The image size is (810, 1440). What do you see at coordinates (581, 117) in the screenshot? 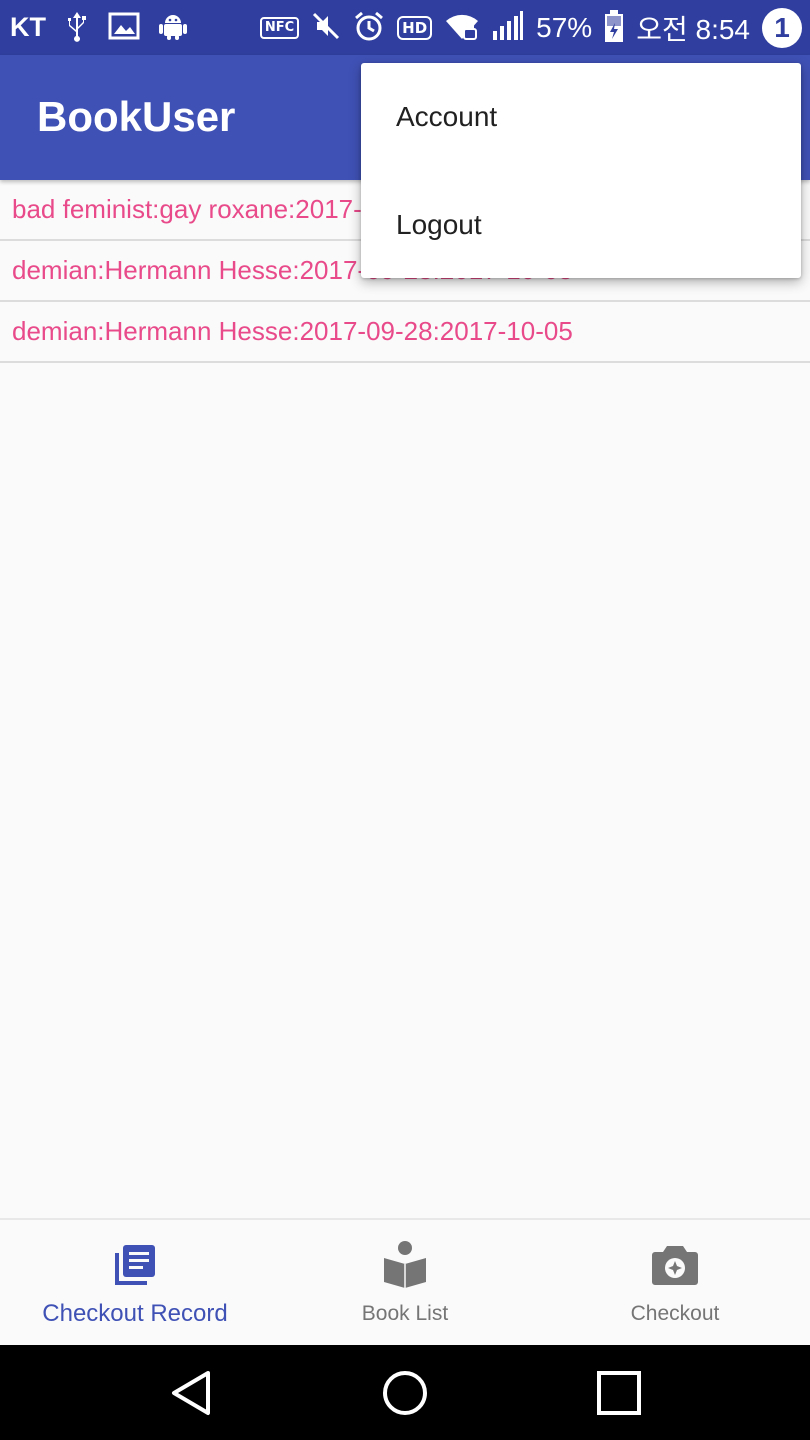
I see `menu-item-account: Account` at bounding box center [581, 117].